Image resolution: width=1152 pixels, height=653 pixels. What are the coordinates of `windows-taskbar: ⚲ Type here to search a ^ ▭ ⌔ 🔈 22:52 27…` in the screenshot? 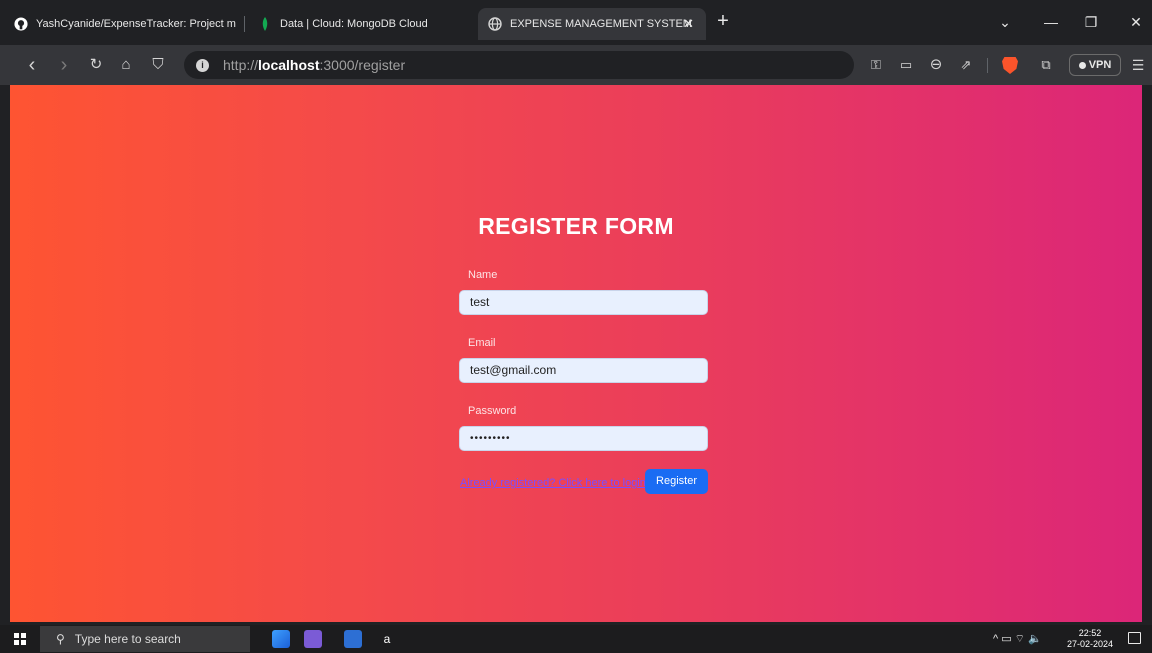 It's located at (576, 639).